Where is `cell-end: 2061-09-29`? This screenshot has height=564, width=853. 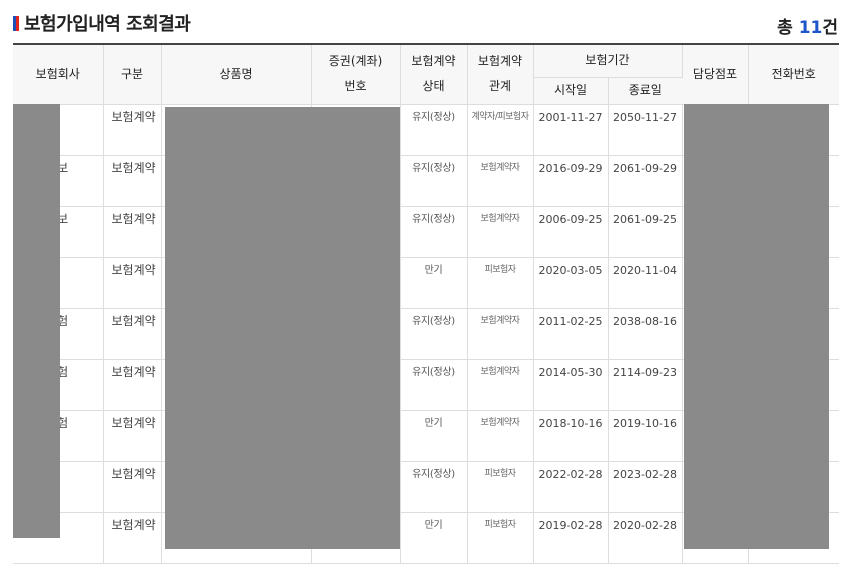 cell-end: 2061-09-29 is located at coordinates (645, 181).